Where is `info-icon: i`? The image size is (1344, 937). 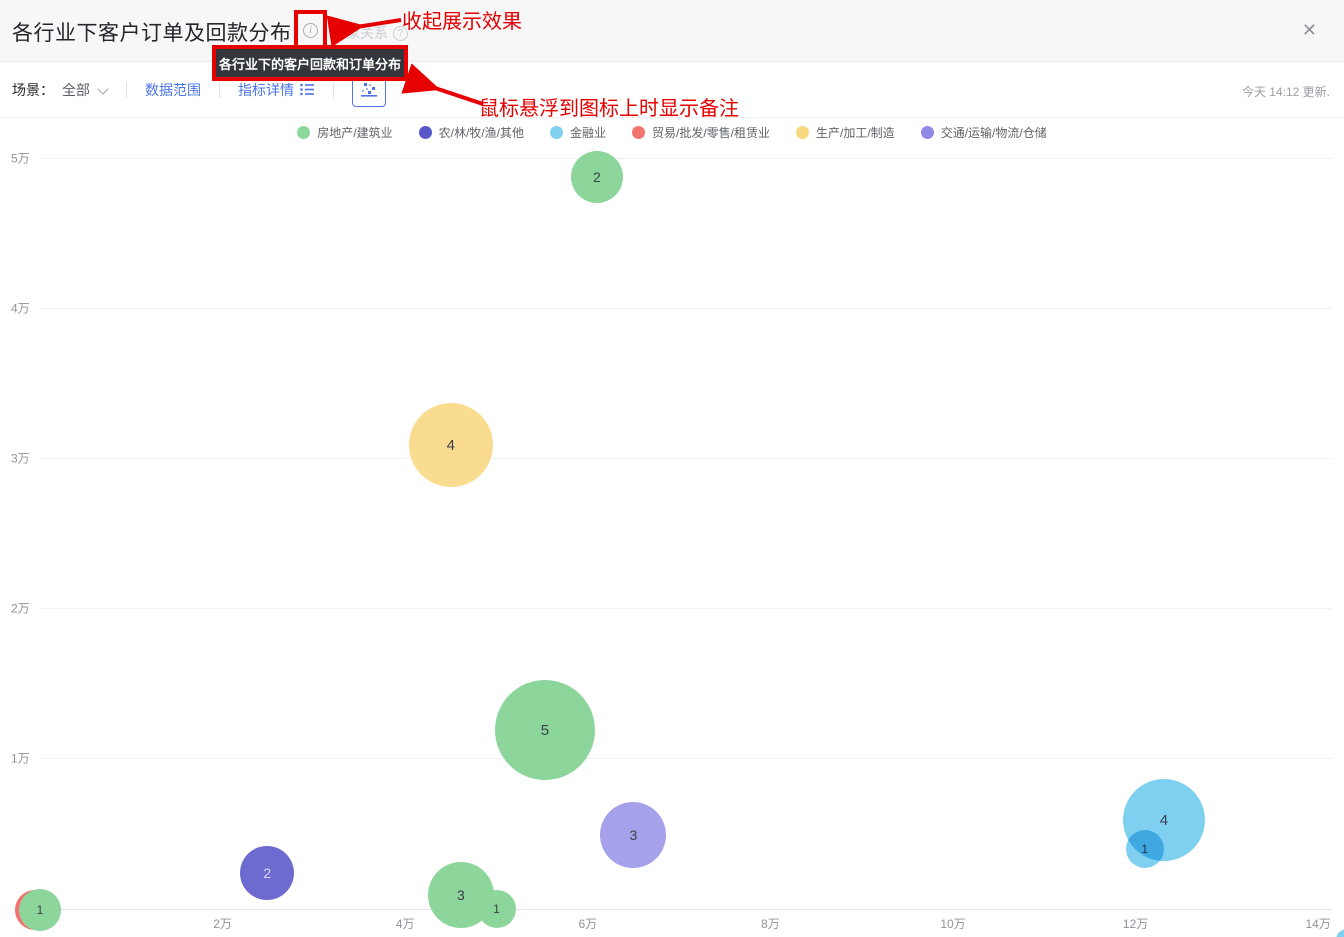 info-icon: i is located at coordinates (310, 30).